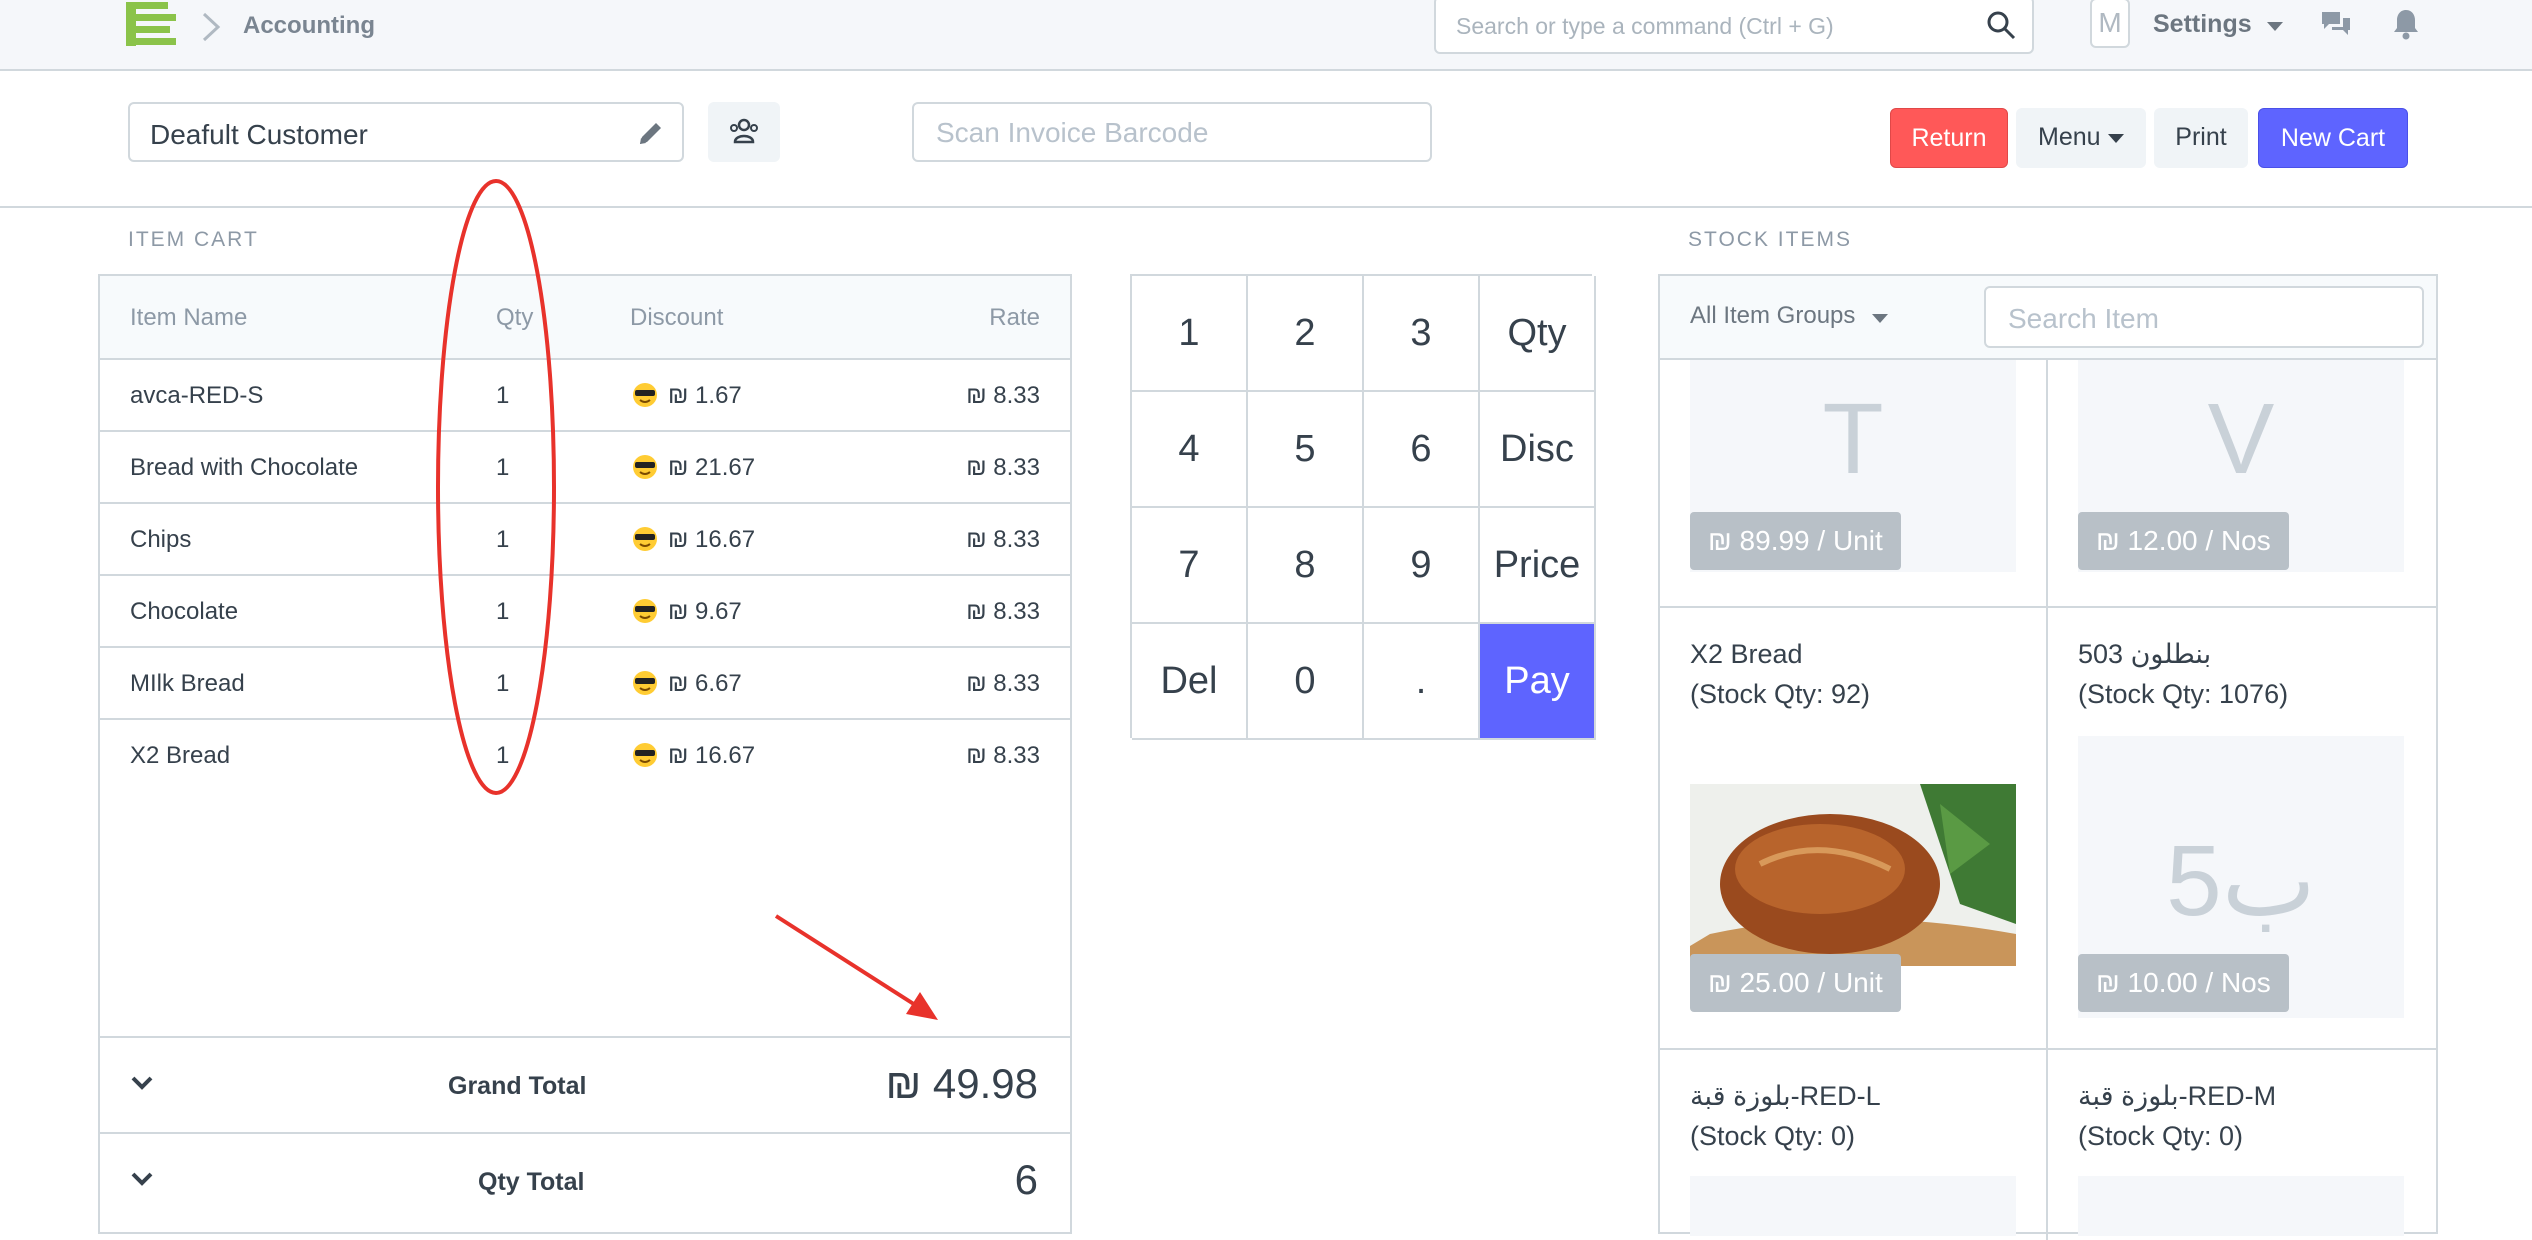 The height and width of the screenshot is (1240, 2532). What do you see at coordinates (585, 396) in the screenshot?
I see `cart-row: avca-RED-S 1 ₪ 1.67 ₪ 8.33` at bounding box center [585, 396].